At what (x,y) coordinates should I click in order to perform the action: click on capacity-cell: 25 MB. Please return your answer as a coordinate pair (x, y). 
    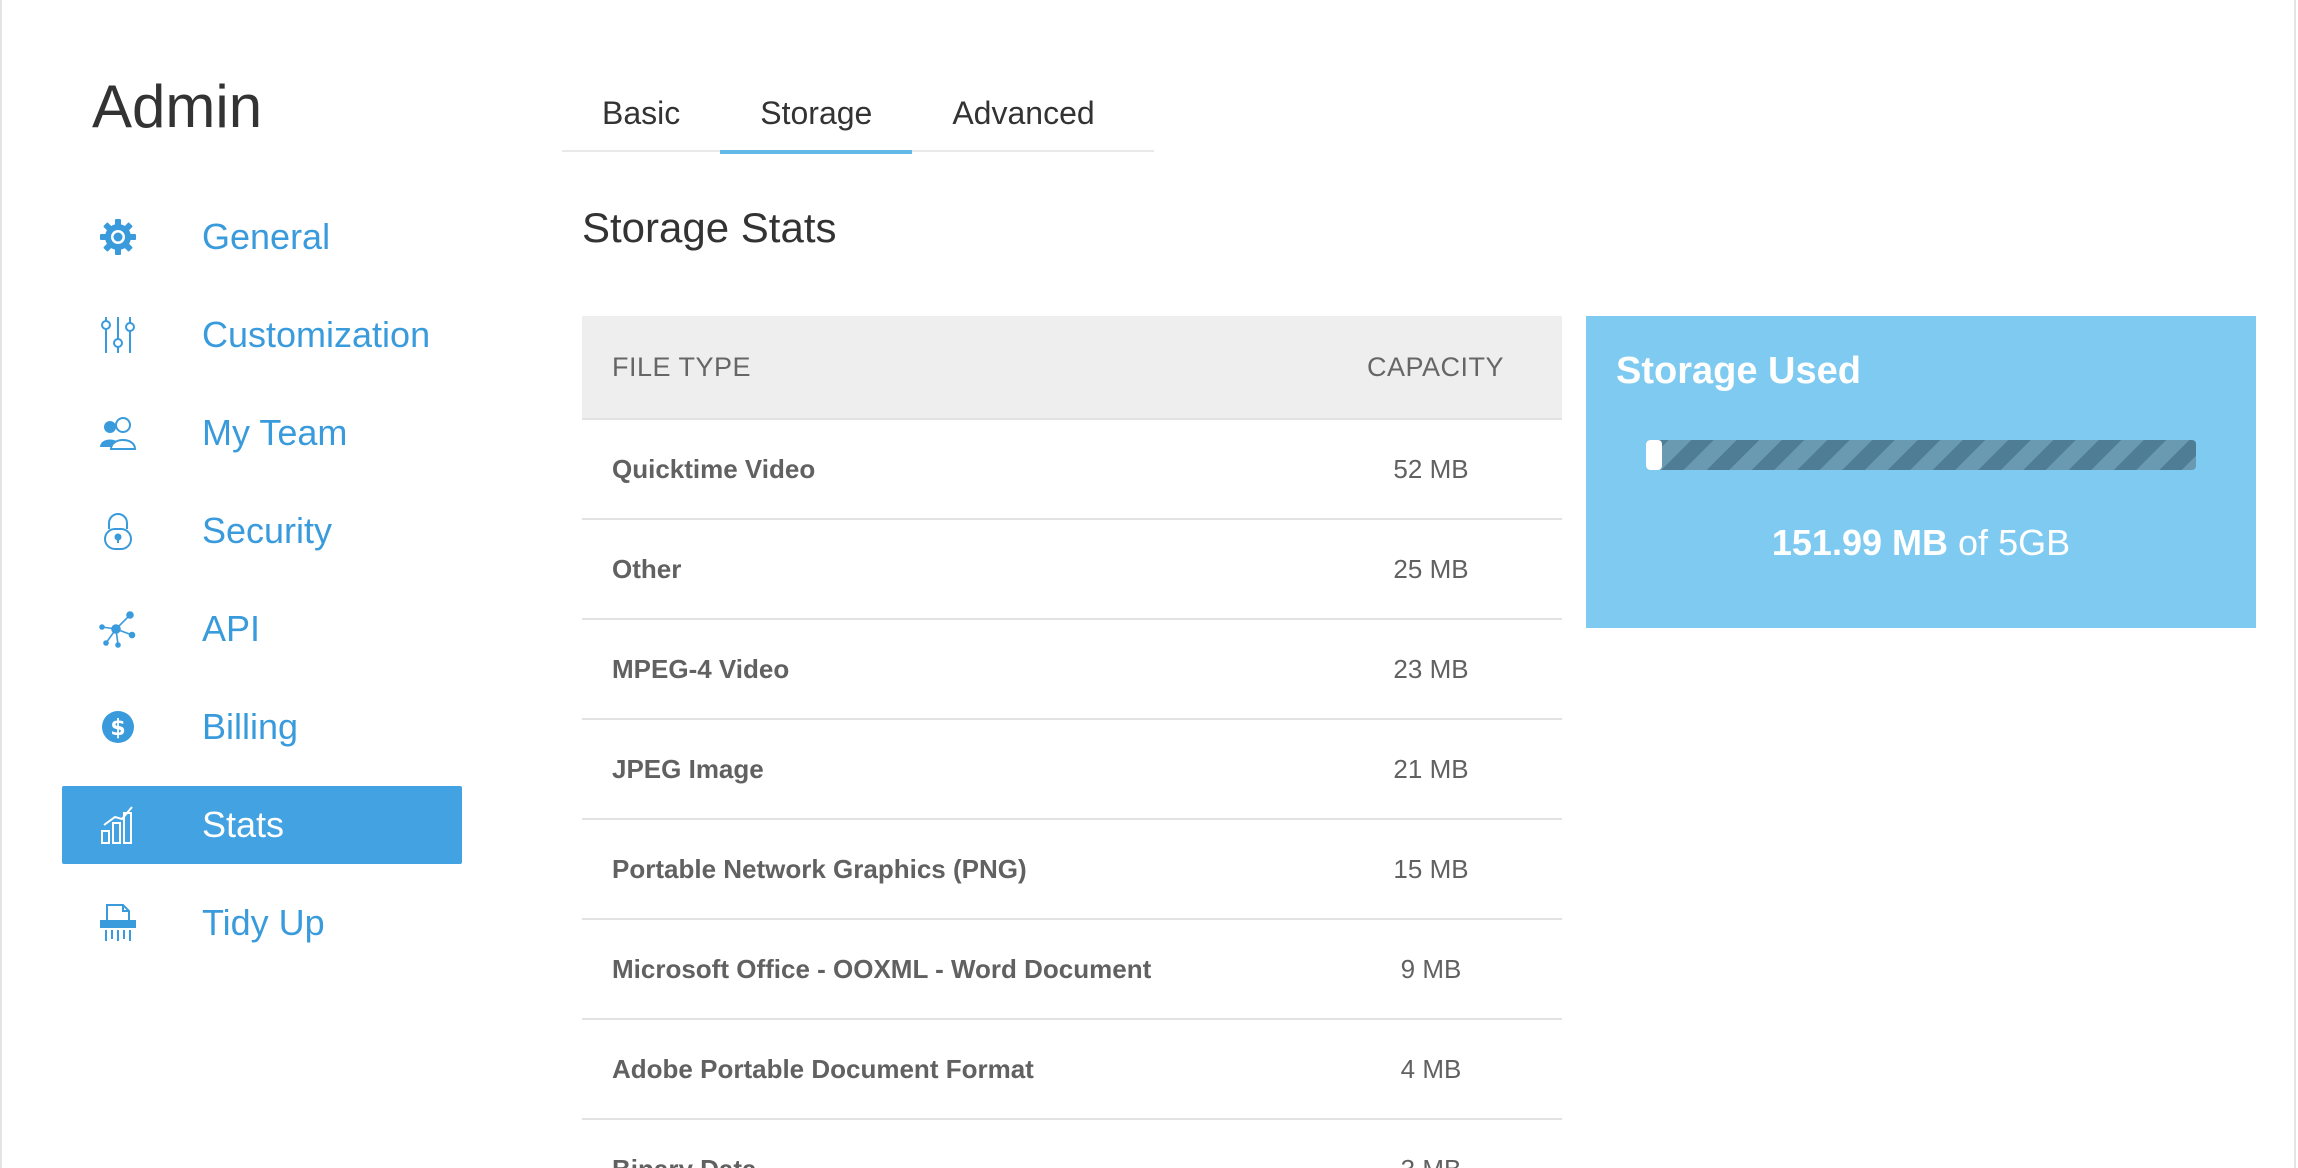
    Looking at the image, I should click on (1431, 568).